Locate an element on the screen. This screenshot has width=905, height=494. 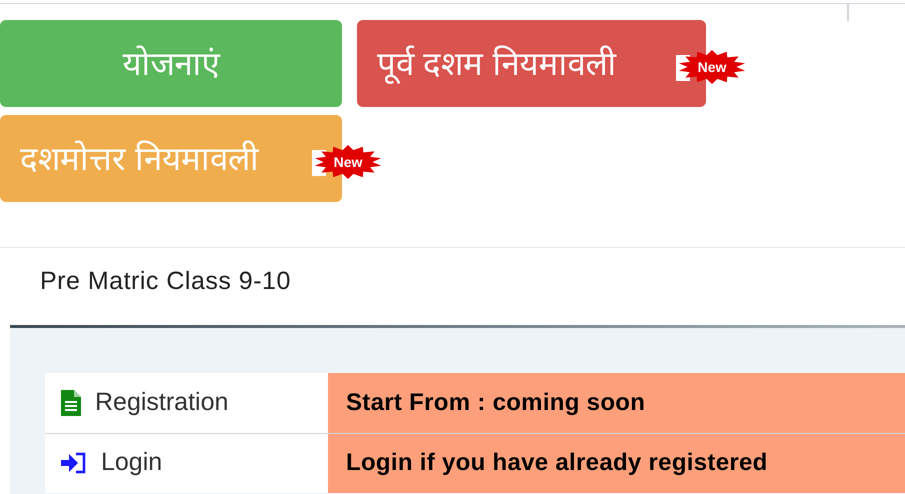
info-cell: Start From : coming soon is located at coordinates (616, 402).